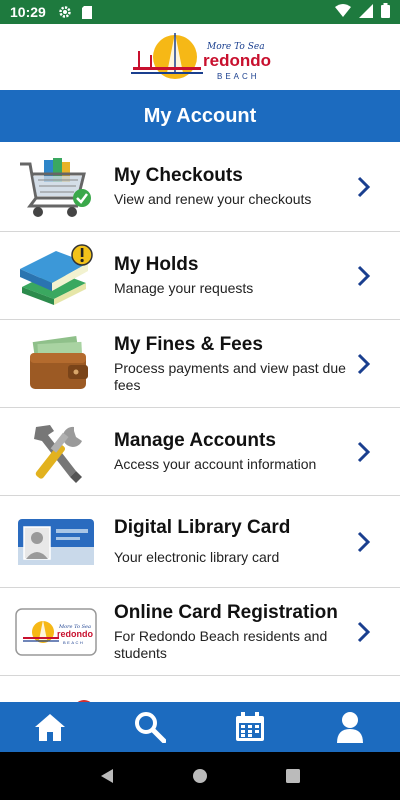 The height and width of the screenshot is (800, 400). Describe the element at coordinates (200, 12) in the screenshot. I see `status-bar: 10:29` at that location.